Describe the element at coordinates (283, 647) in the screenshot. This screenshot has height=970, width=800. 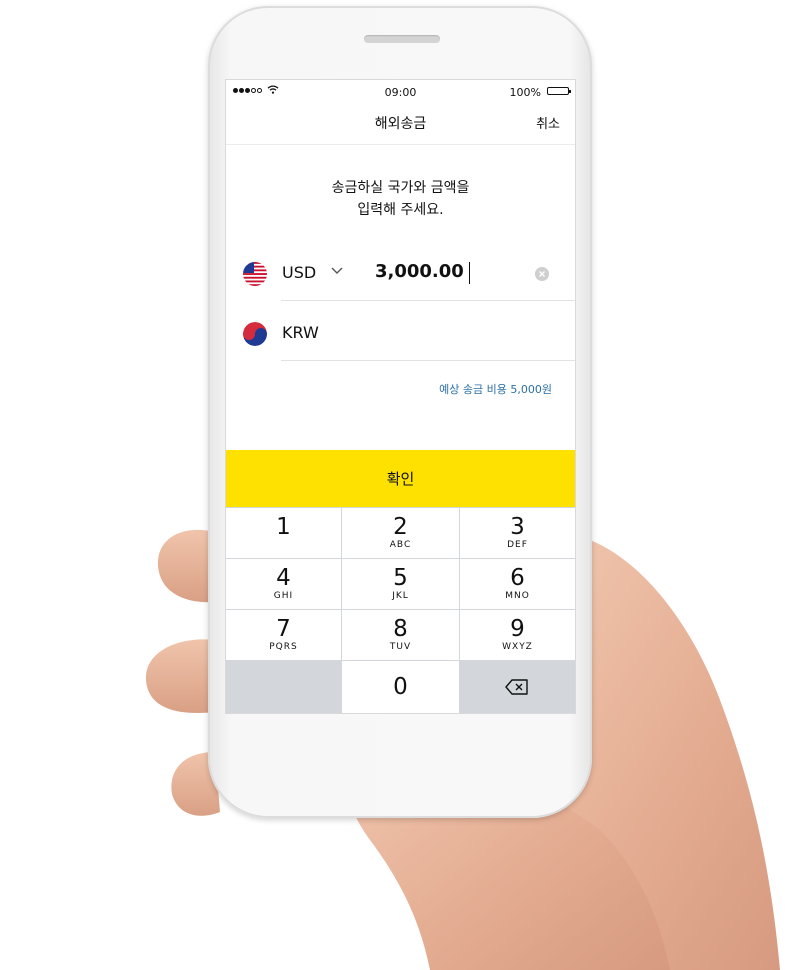
I see `key-letters: PQRS` at that location.